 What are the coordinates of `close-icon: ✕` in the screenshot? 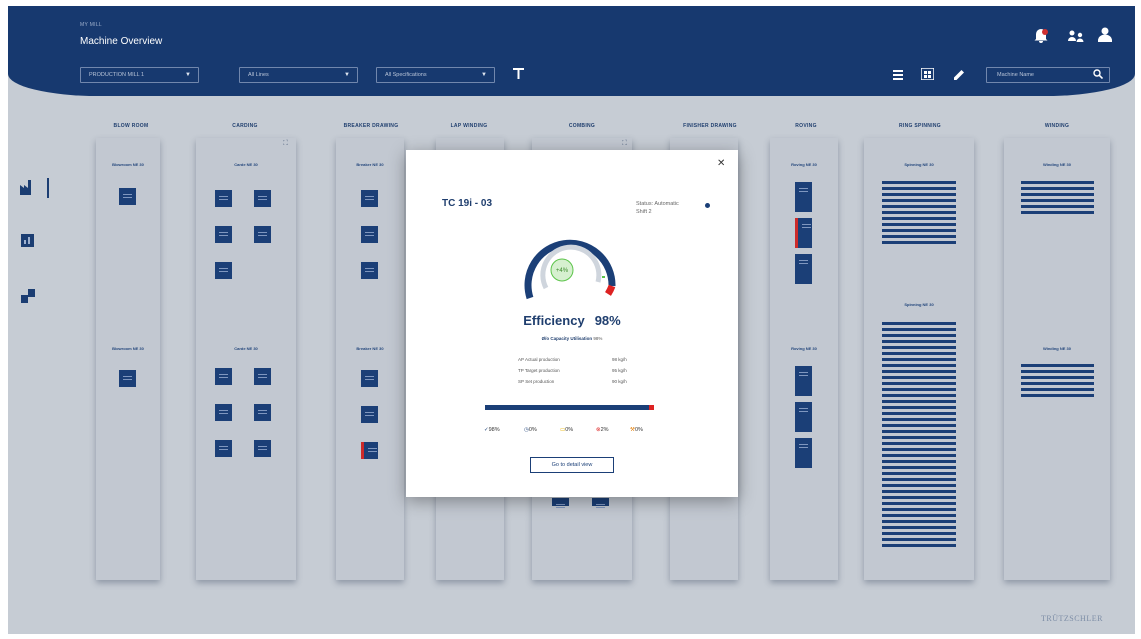 It's located at (721, 163).